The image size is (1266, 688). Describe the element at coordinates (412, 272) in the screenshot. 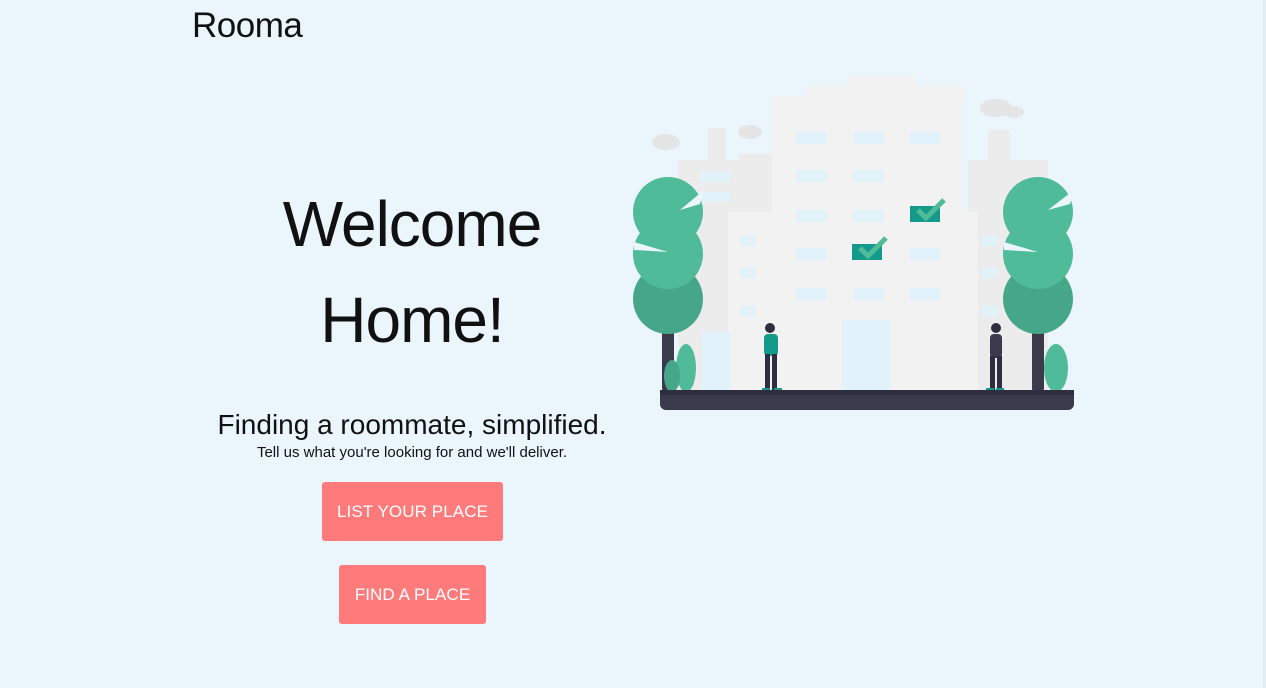

I see `hero-title: Welcome Home!` at that location.